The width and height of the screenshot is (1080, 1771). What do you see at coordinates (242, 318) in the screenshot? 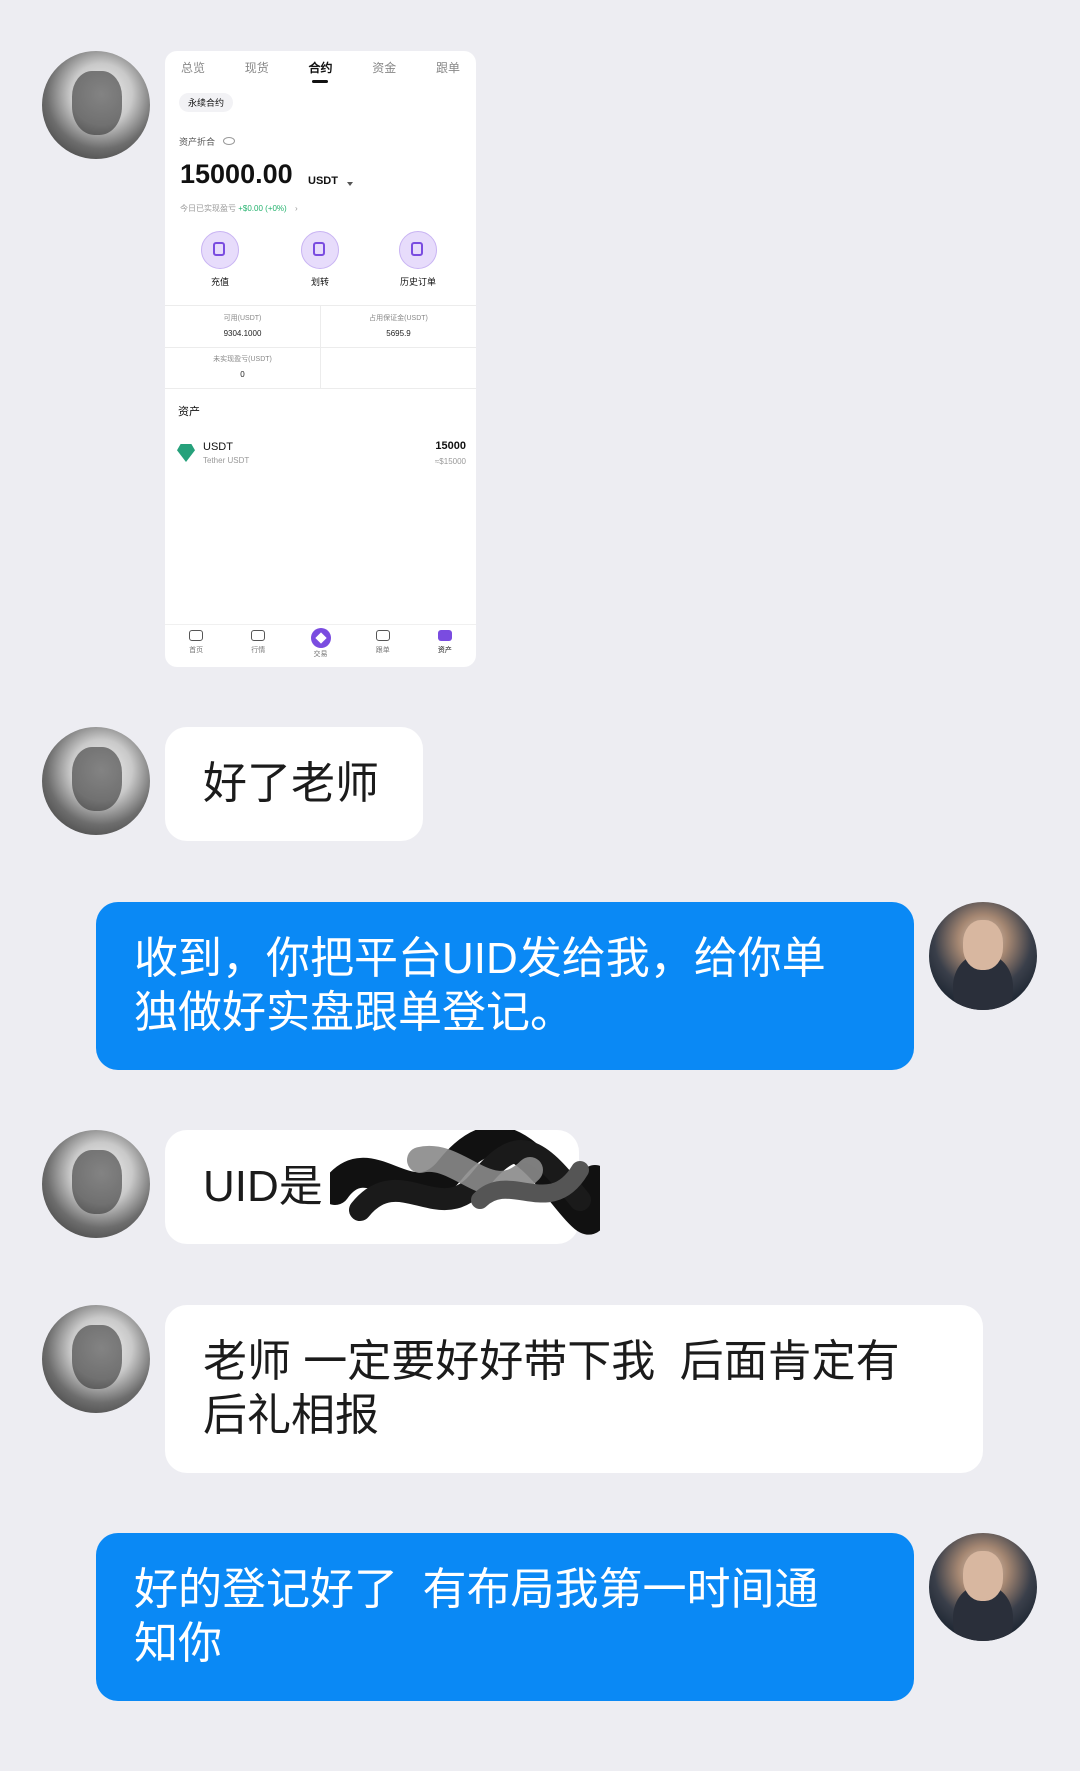
I see `stat-label: 可用(USDT)` at bounding box center [242, 318].